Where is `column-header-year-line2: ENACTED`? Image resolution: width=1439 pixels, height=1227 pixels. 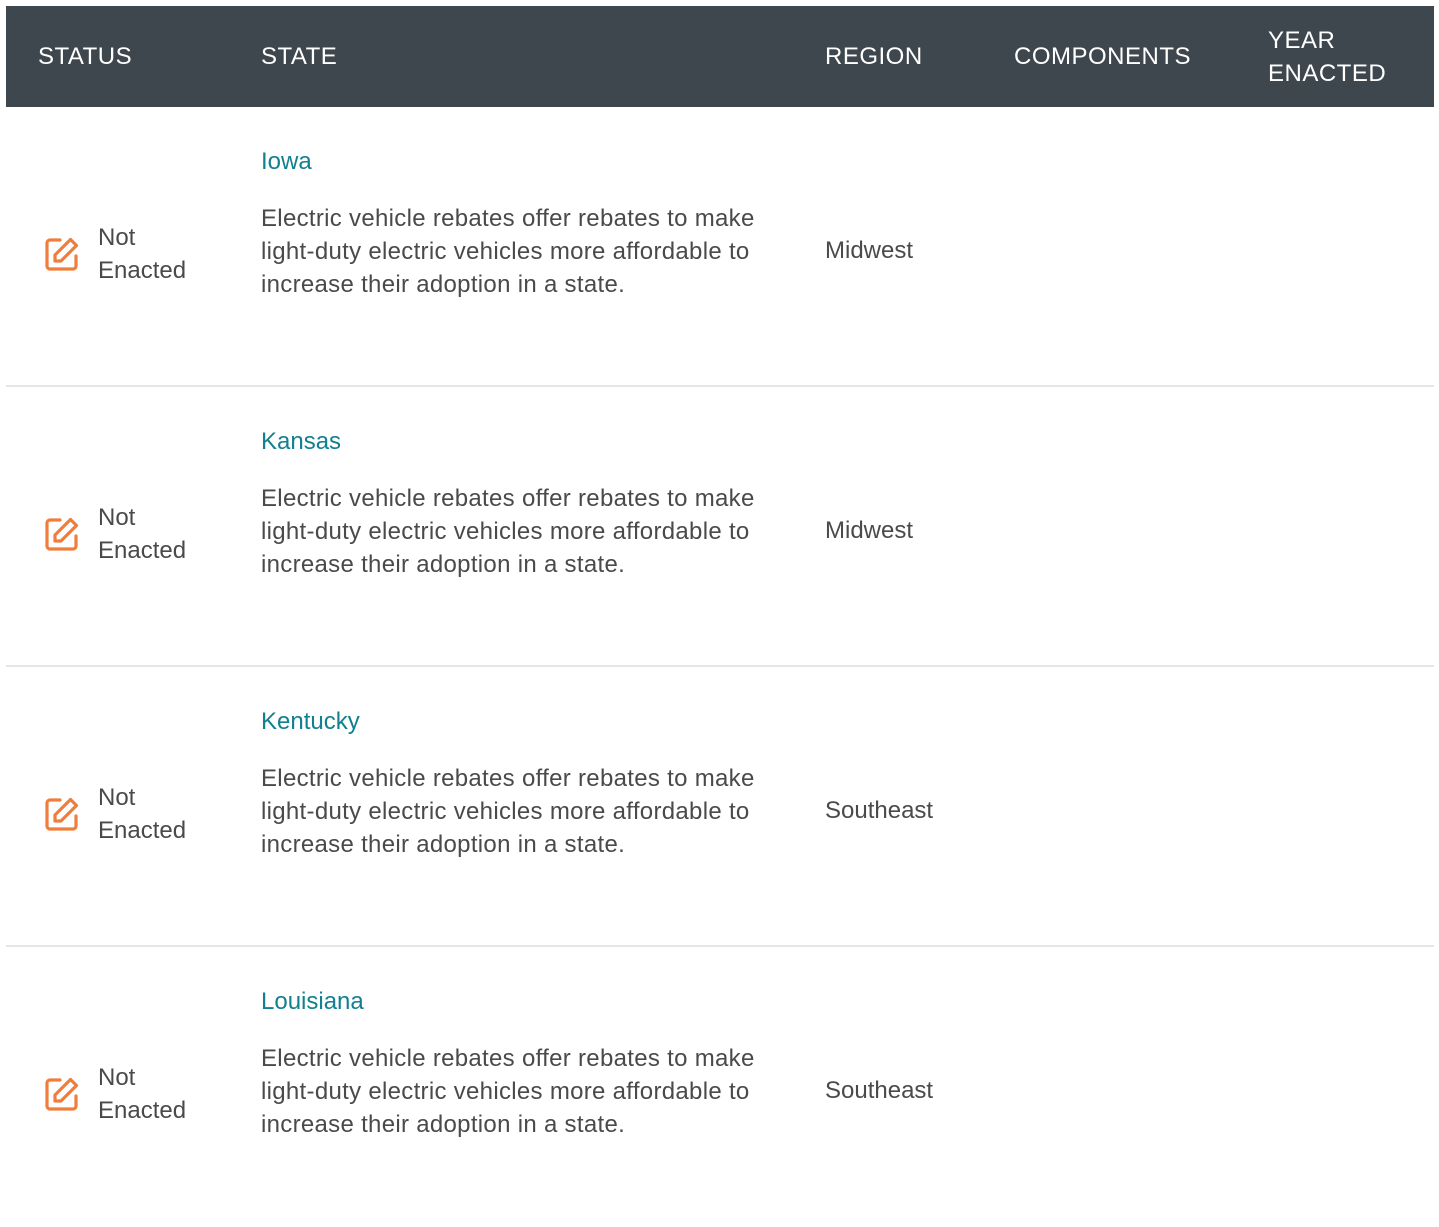
column-header-year-line2: ENACTED is located at coordinates (1327, 73).